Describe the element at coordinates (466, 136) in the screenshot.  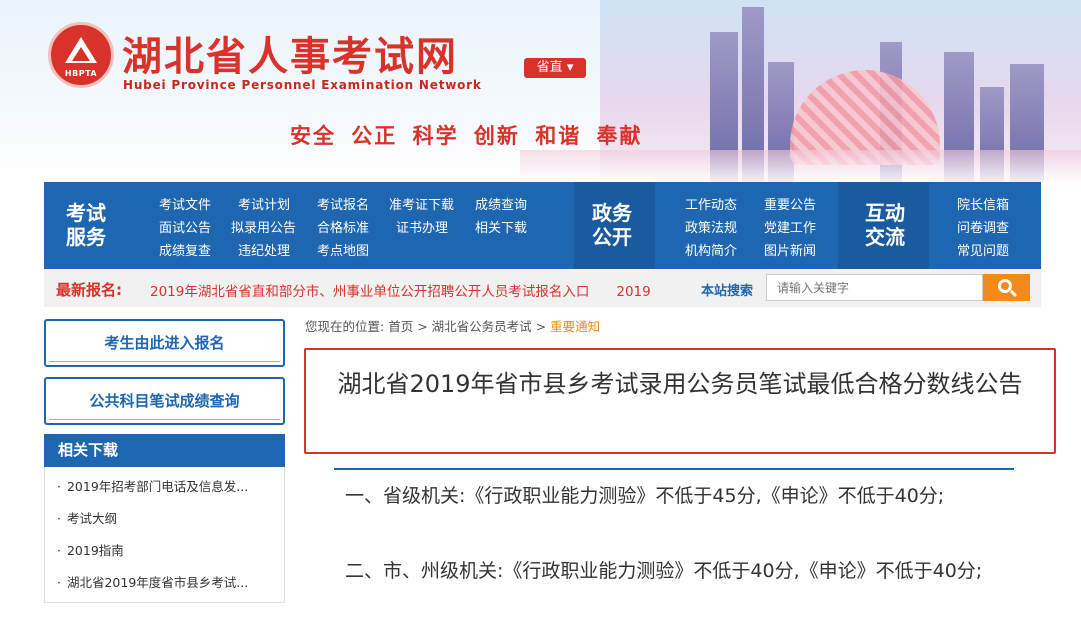
I see `site-slogan: 安全 公正 科学 创新 和谐 奉献` at that location.